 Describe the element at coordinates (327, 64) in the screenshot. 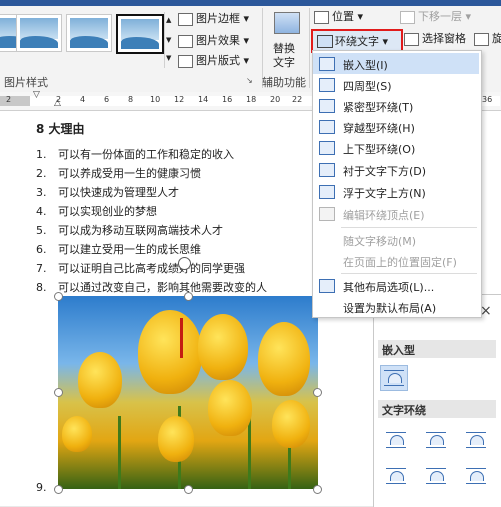

I see `inline-icon` at that location.